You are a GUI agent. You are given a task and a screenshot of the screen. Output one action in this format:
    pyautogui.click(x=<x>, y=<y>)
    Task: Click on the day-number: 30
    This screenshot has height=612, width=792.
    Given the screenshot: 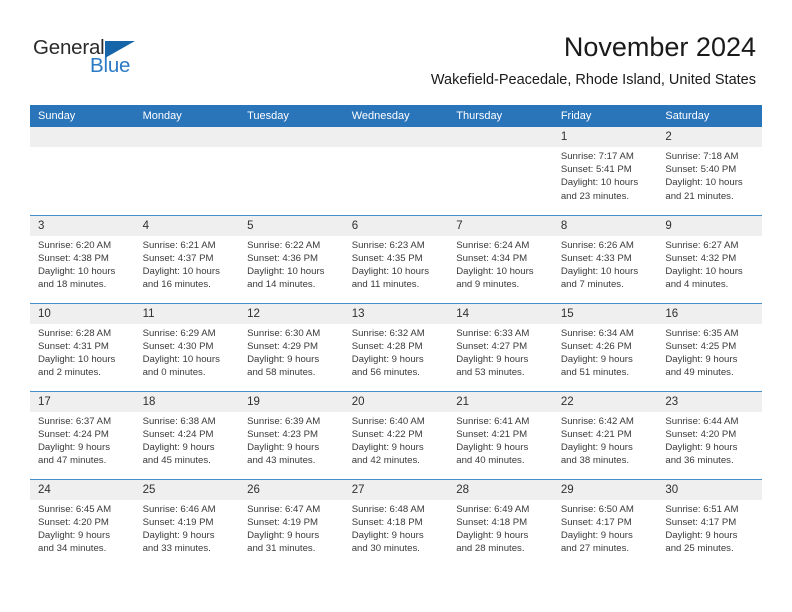 What is the action you would take?
    pyautogui.click(x=709, y=489)
    